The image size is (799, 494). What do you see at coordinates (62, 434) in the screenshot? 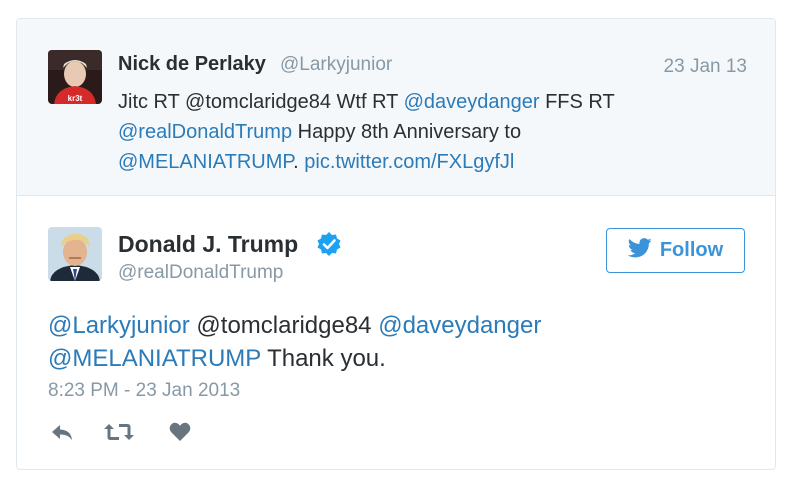
I see `reply-icon` at bounding box center [62, 434].